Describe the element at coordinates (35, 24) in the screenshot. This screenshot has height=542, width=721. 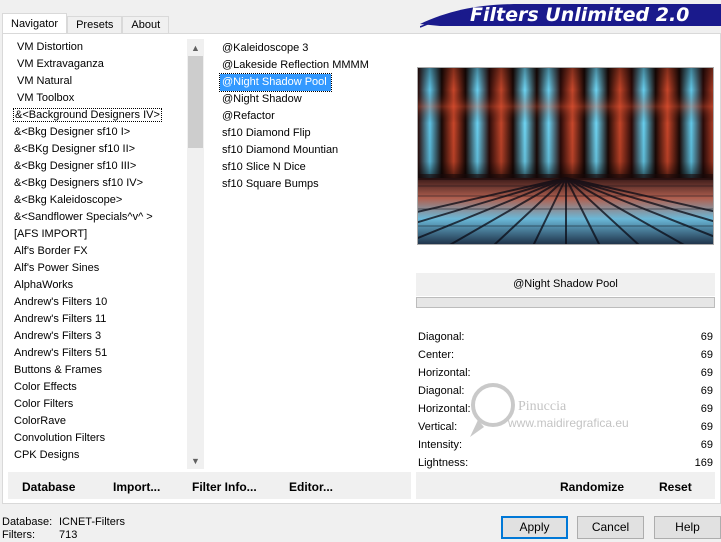
I see `tab-navigator: Navigator` at that location.